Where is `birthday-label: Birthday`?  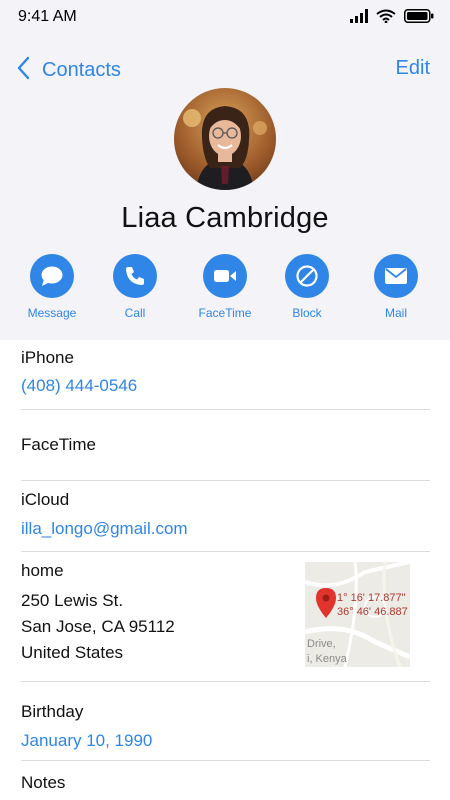 birthday-label: Birthday is located at coordinates (52, 711).